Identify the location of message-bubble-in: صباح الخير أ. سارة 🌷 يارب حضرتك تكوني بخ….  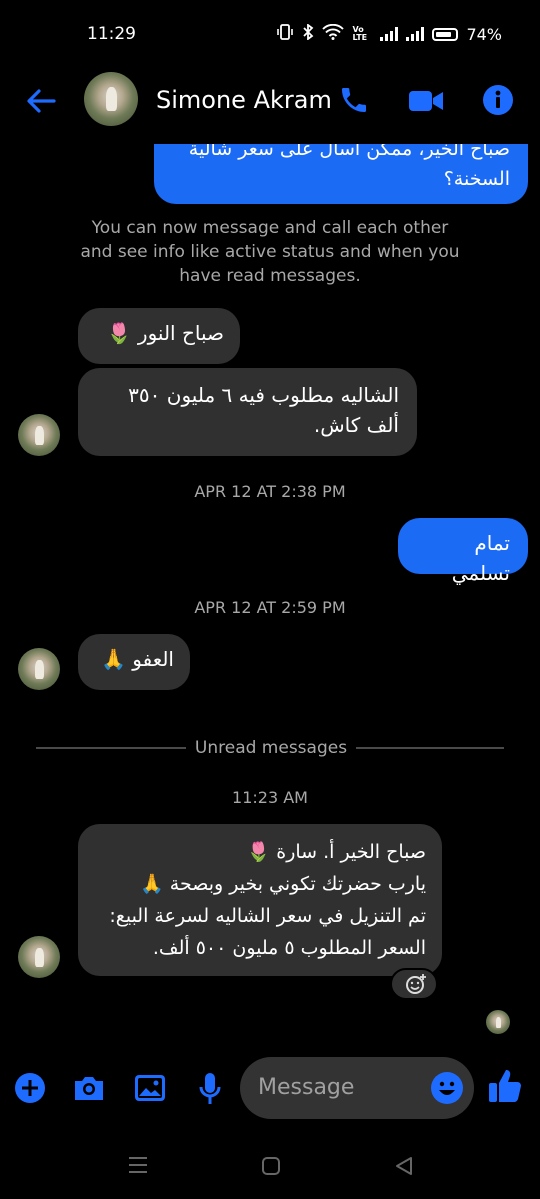
(260, 900).